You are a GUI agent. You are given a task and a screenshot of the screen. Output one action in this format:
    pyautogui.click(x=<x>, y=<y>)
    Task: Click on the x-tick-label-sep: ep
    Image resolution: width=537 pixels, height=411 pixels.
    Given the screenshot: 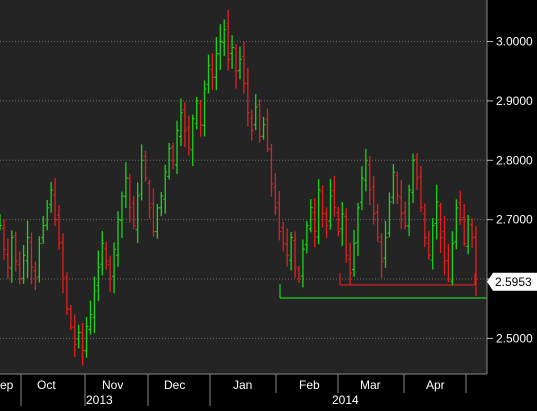 What is the action you would take?
    pyautogui.click(x=7, y=385)
    